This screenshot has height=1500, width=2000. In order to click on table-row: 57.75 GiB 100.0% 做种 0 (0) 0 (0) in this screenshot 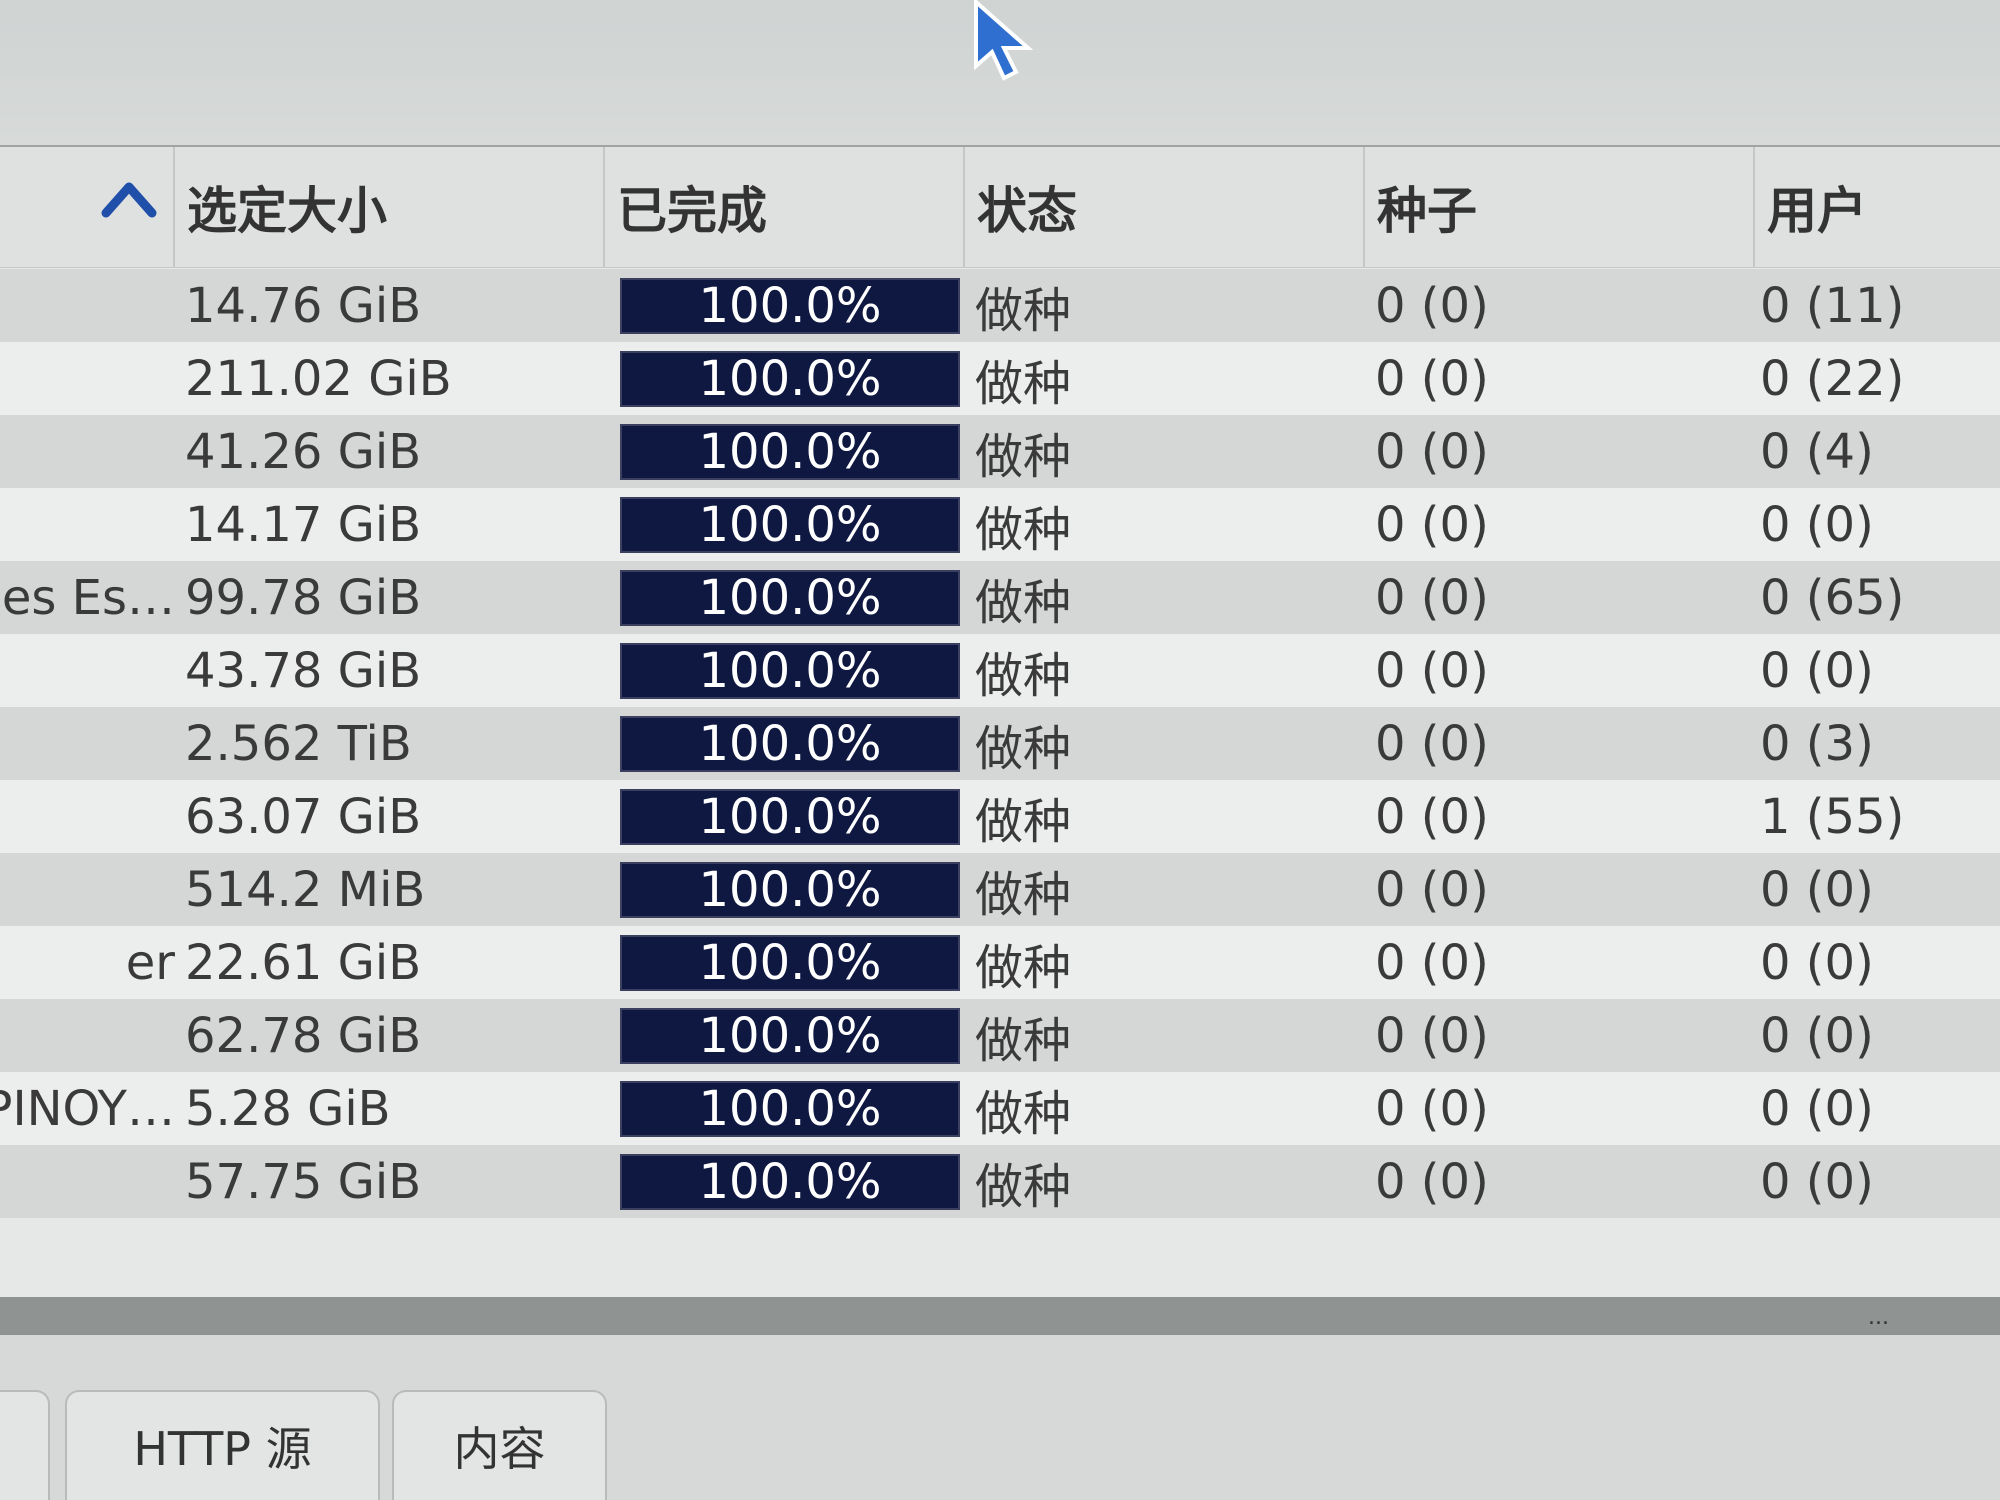, I will do `click(1000, 1181)`.